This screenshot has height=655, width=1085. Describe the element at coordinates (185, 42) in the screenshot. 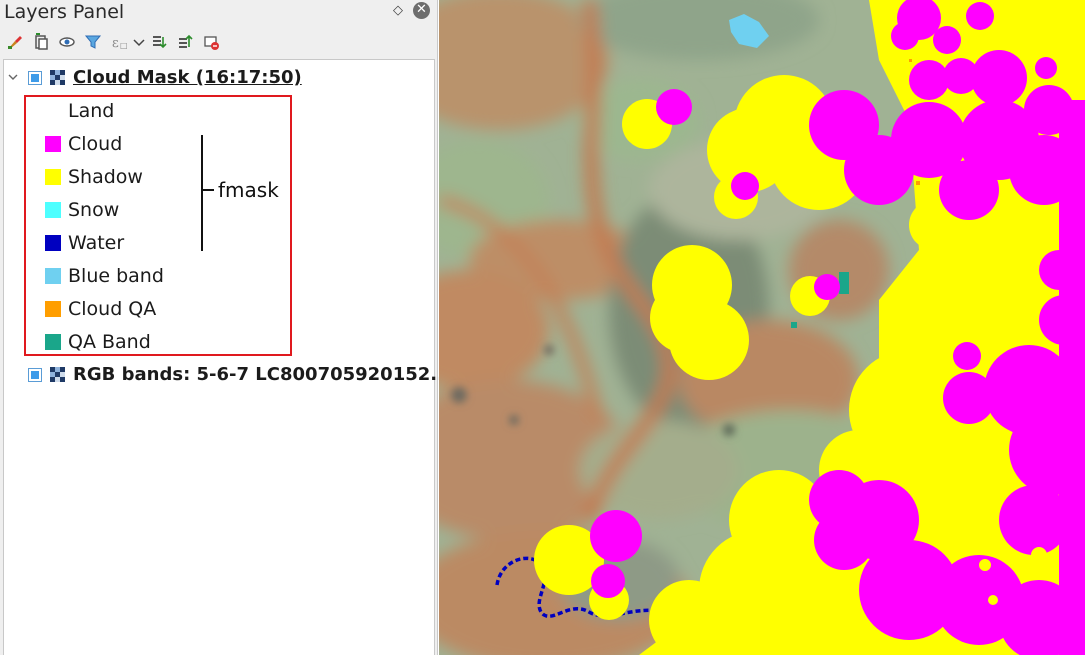

I see `collapse-all-icon` at that location.